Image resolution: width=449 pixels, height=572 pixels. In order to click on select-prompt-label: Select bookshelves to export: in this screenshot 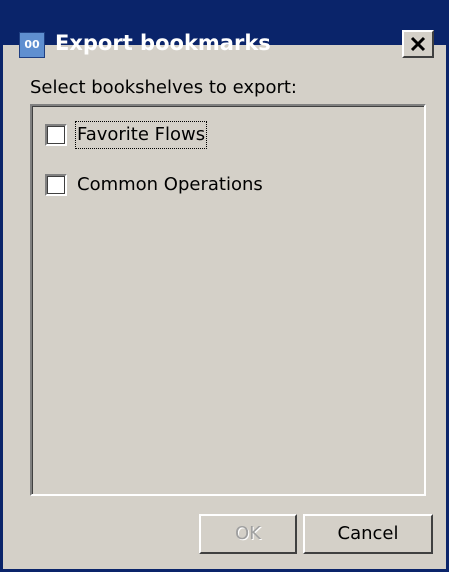, I will do `click(163, 87)`.